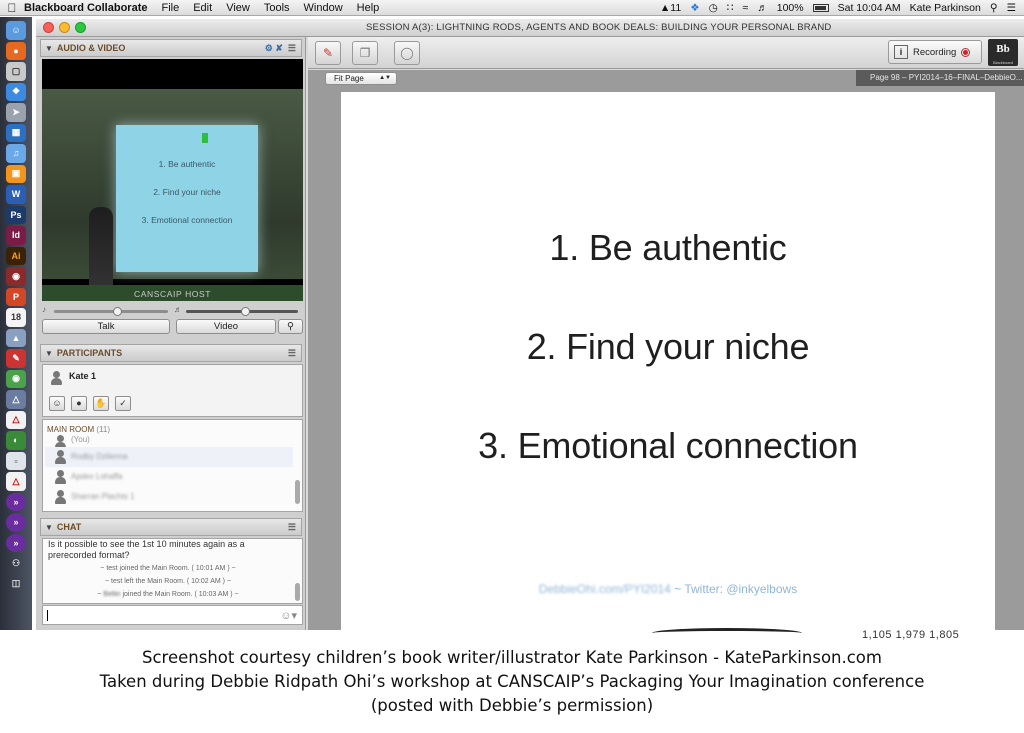 The width and height of the screenshot is (1024, 733). I want to click on calendar-icon: 18, so click(16, 317).